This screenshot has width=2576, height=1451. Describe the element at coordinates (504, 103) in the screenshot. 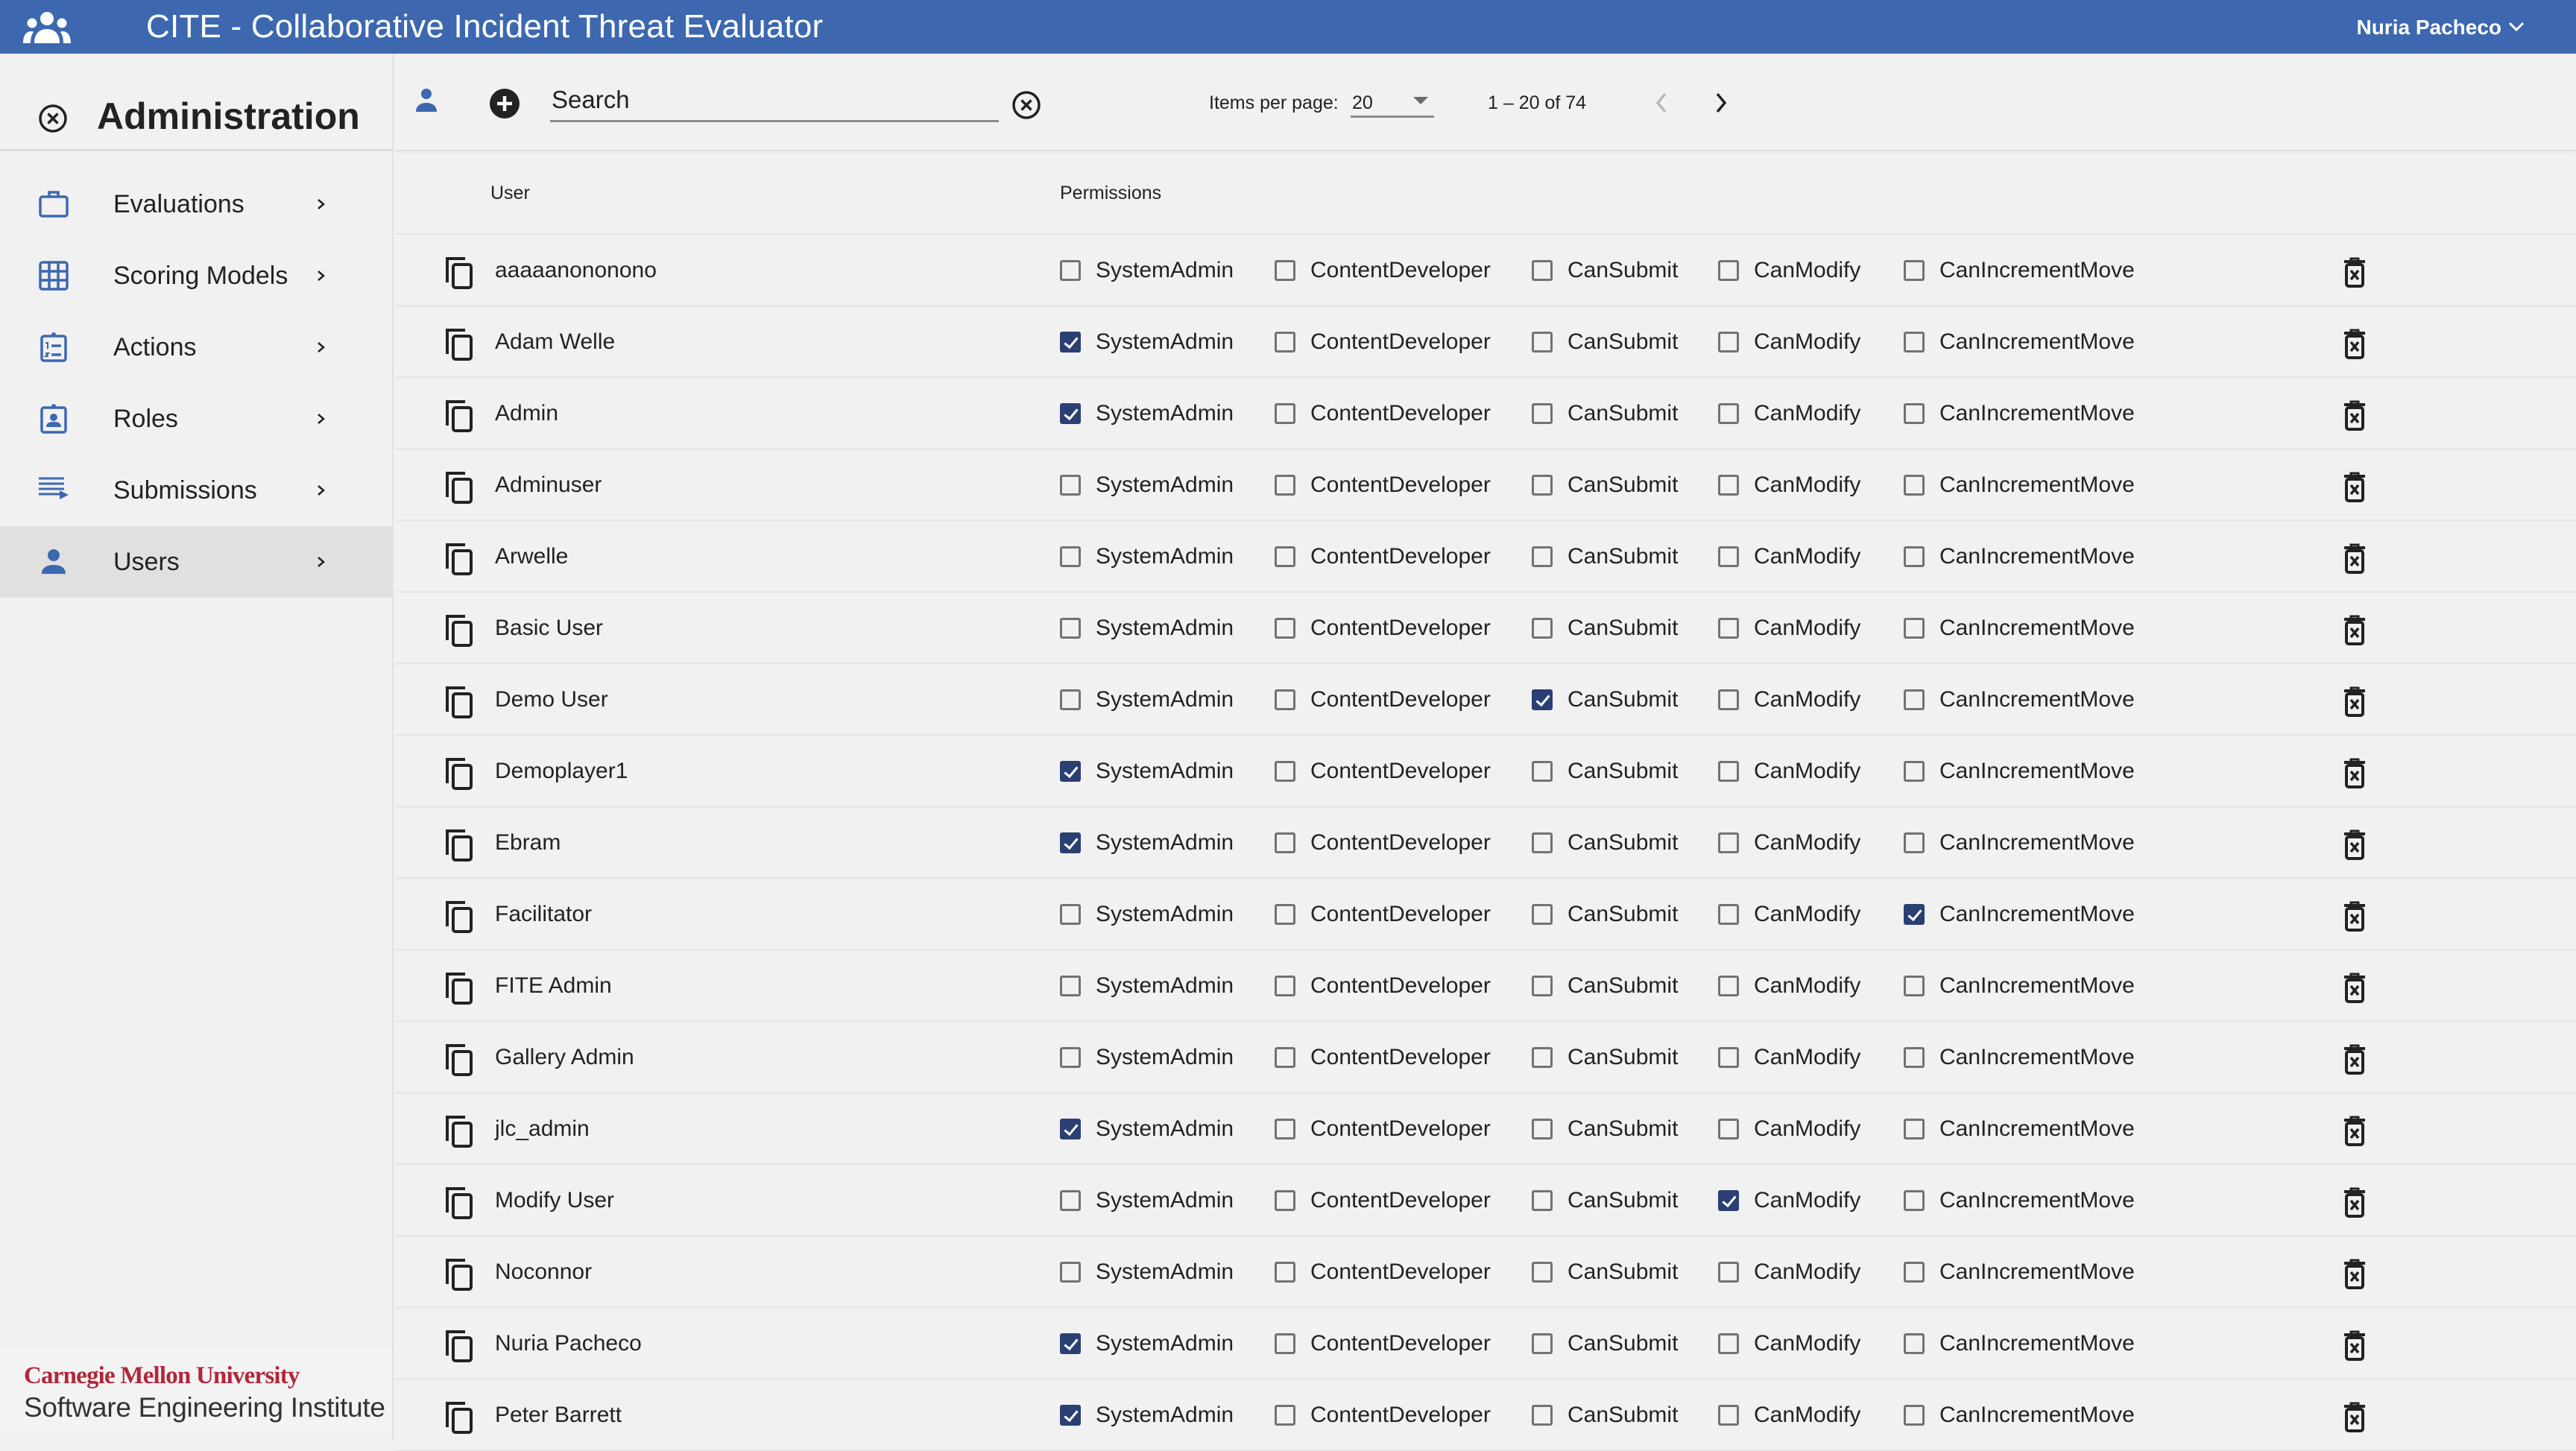

I see `add-user-button` at that location.